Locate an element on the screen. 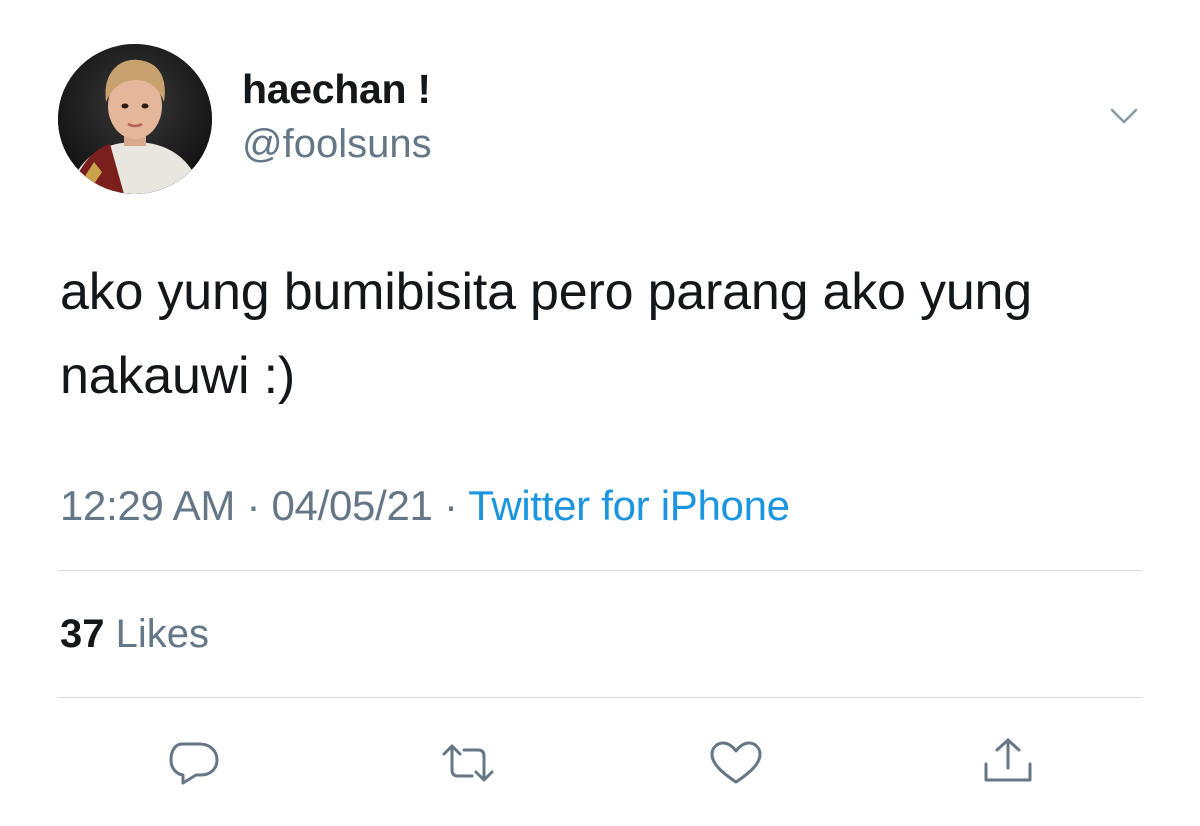  avatar-image is located at coordinates (135, 119).